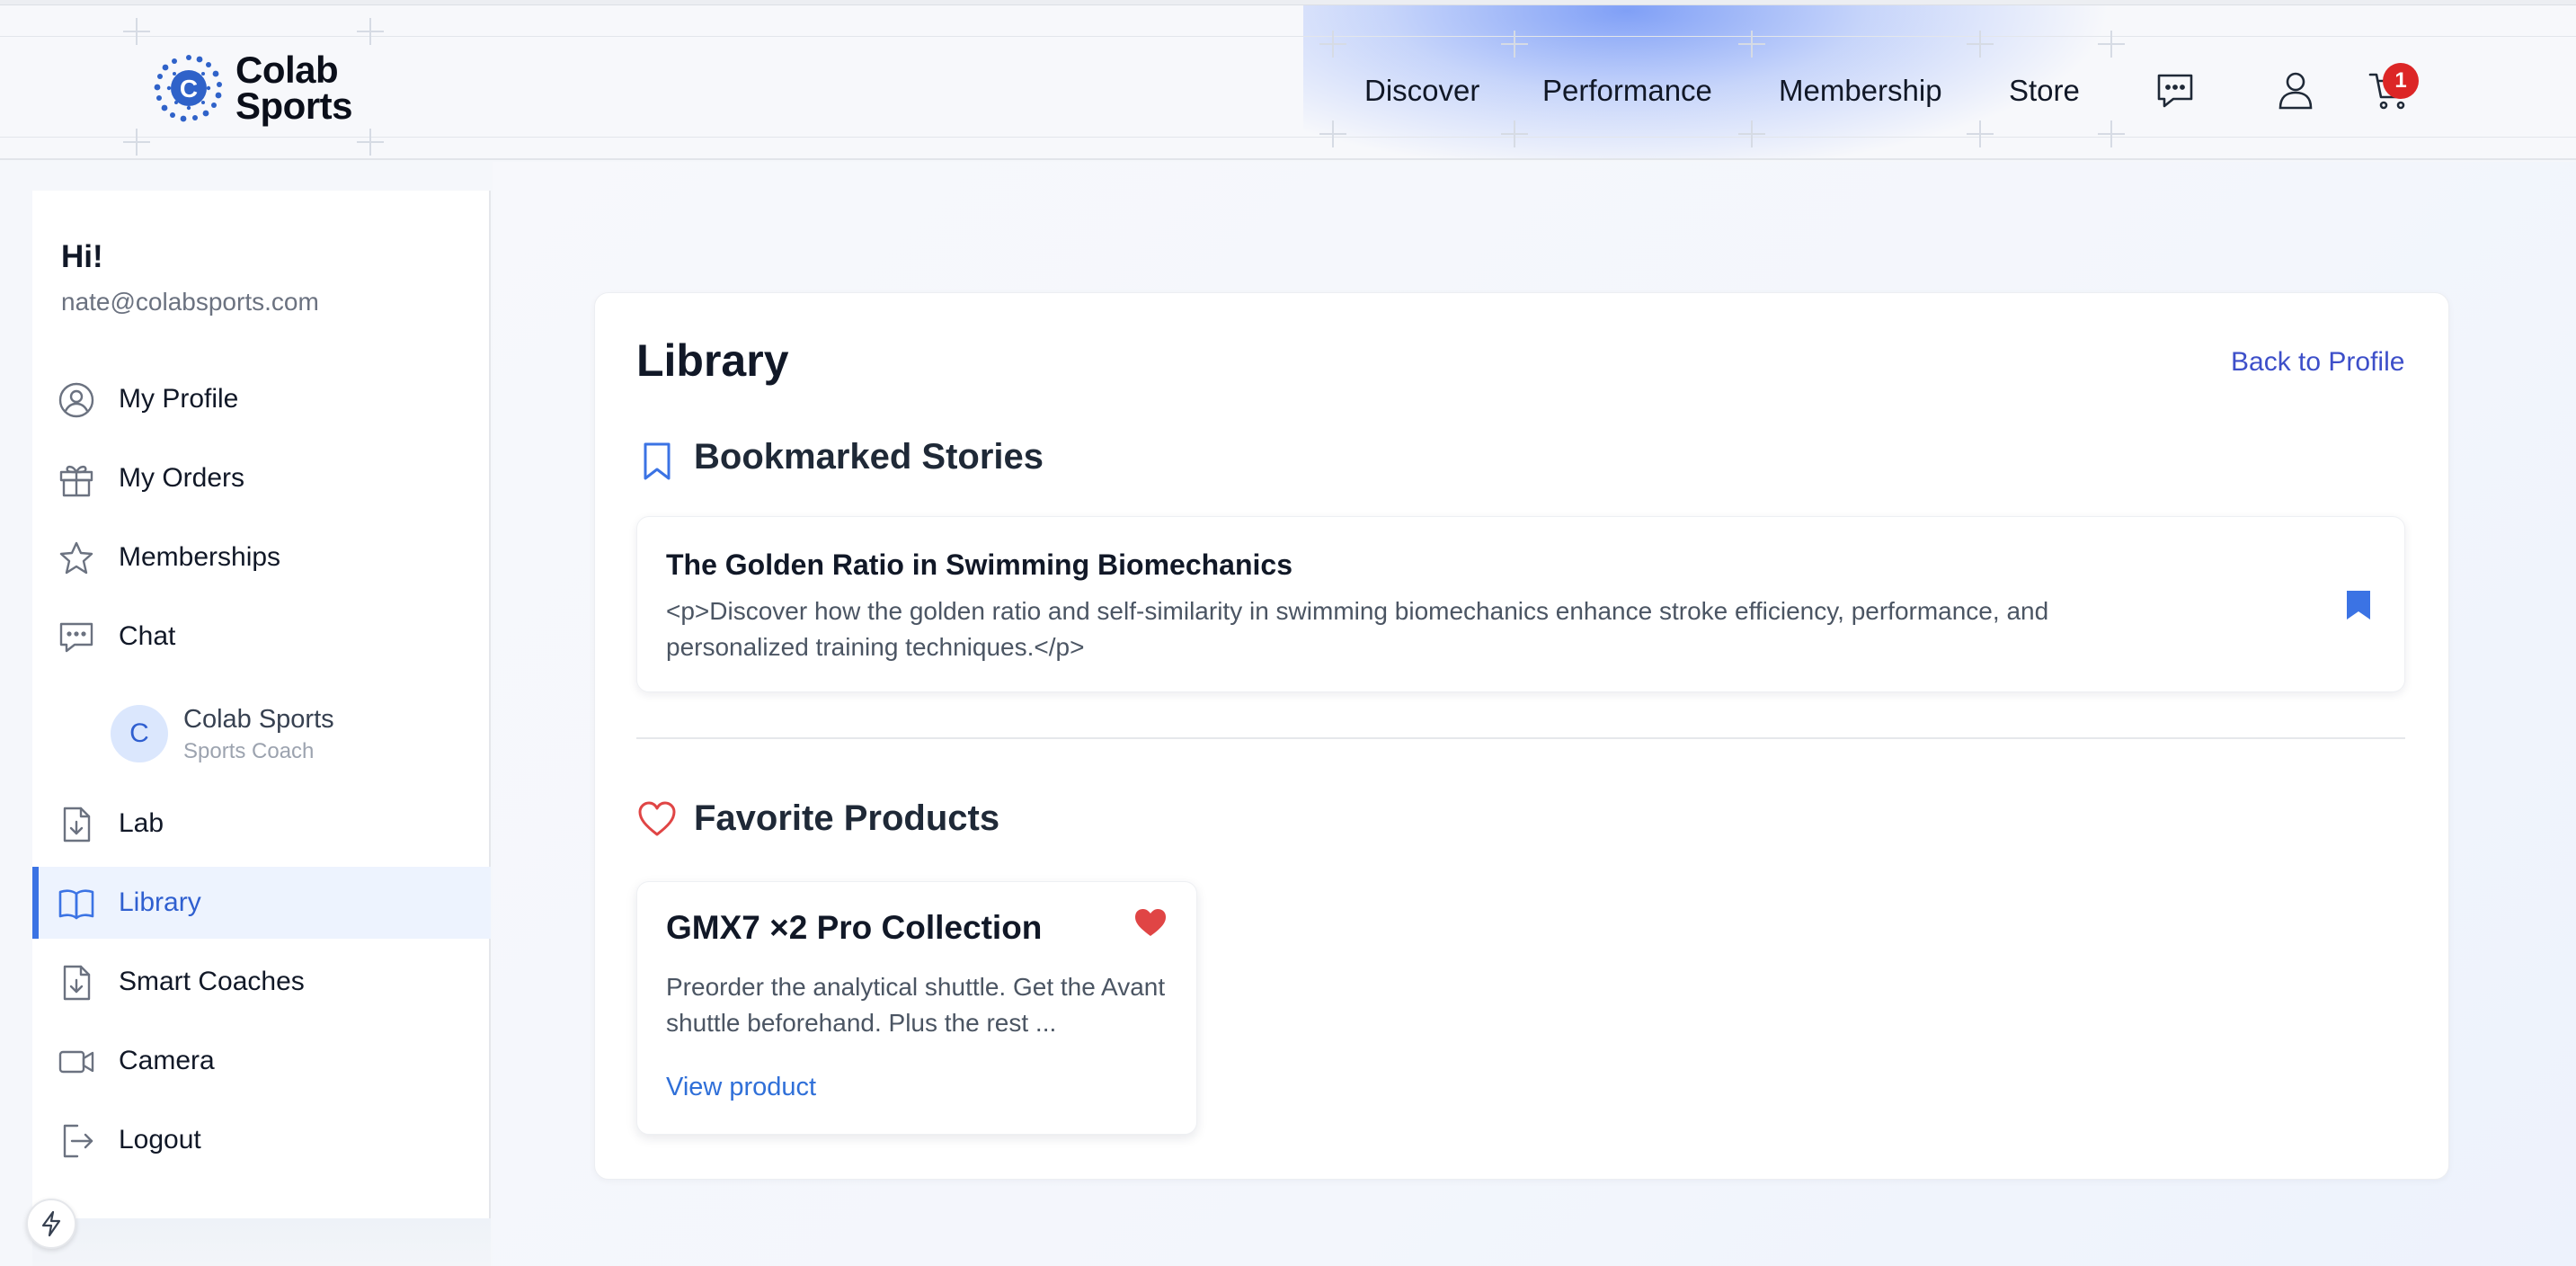 The image size is (2576, 1266). I want to click on sidebar-item-label: Lab, so click(141, 823).